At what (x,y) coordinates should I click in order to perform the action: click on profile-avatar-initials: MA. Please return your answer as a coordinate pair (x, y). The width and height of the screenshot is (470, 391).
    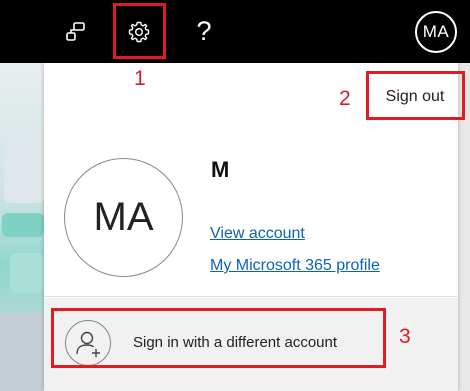
    Looking at the image, I should click on (123, 217).